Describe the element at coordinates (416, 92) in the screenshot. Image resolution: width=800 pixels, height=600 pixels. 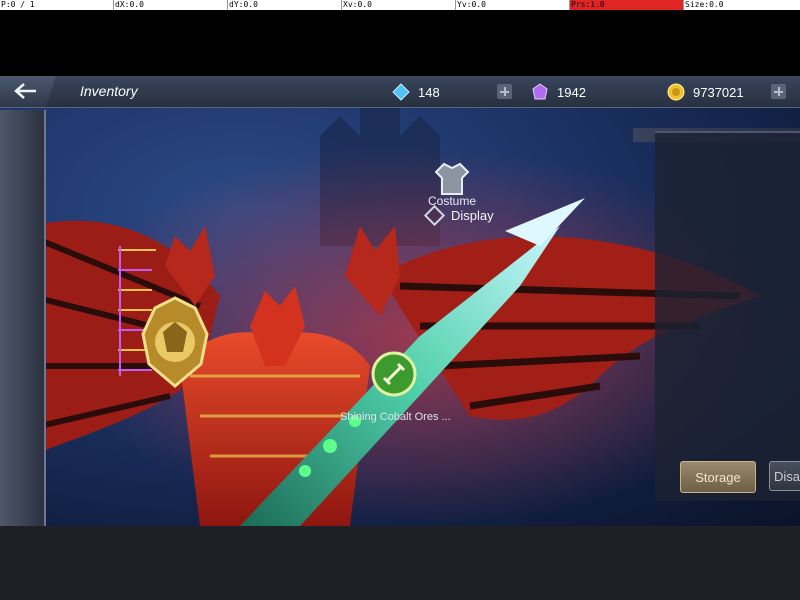
I see `currency-gems: 148` at that location.